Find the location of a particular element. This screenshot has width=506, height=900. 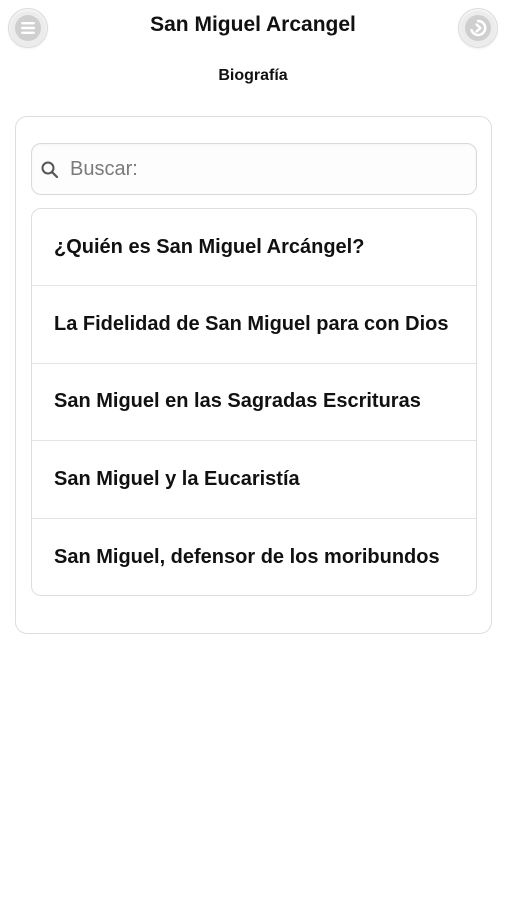

menu-icon is located at coordinates (28, 28).